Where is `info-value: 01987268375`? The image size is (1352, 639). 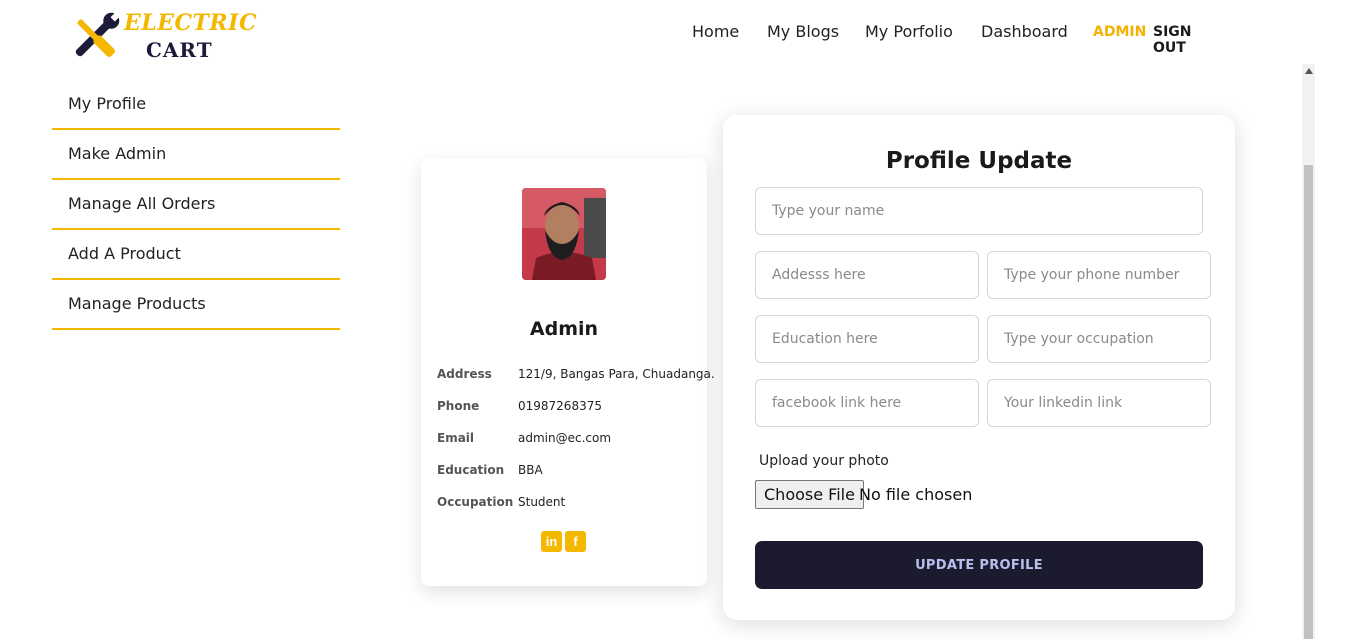
info-value: 01987268375 is located at coordinates (560, 406).